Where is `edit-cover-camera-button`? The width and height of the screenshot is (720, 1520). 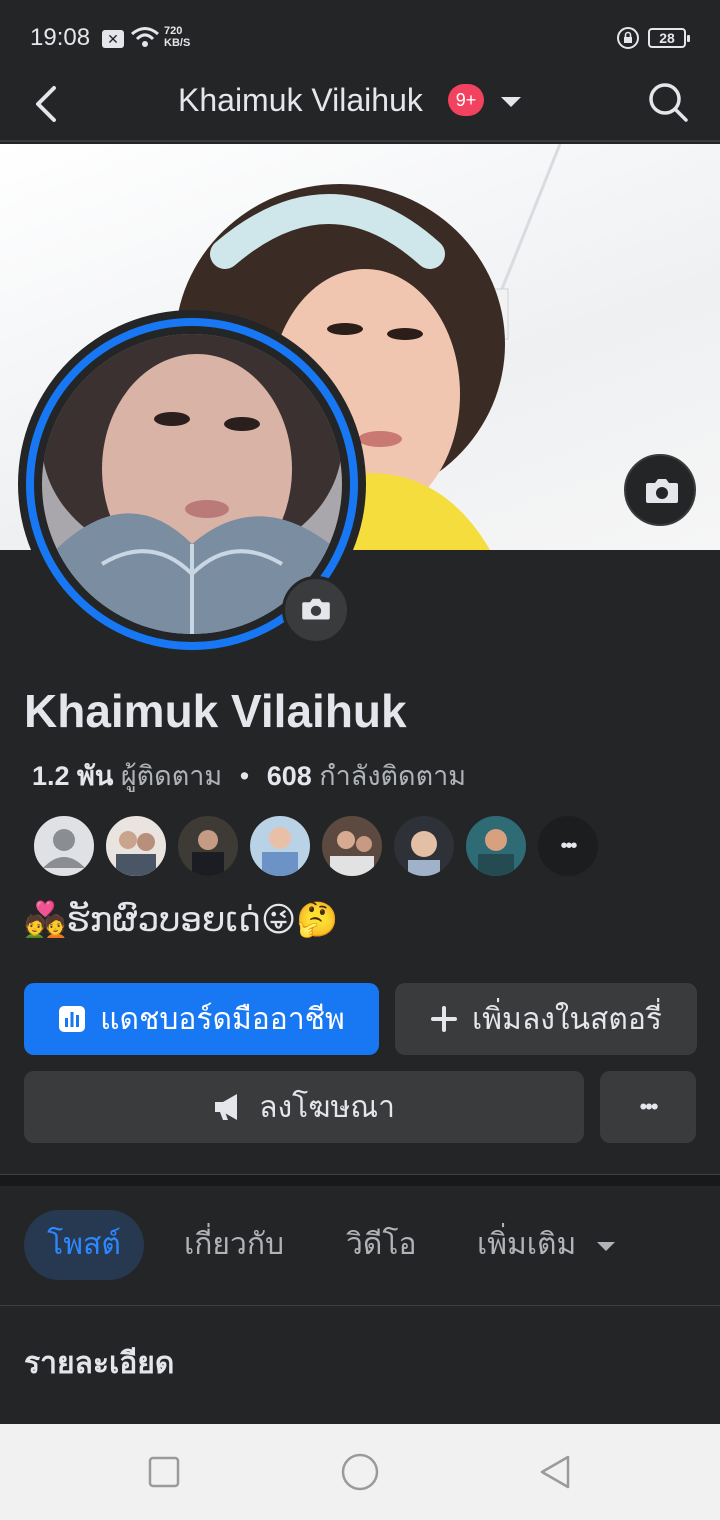 edit-cover-camera-button is located at coordinates (660, 490).